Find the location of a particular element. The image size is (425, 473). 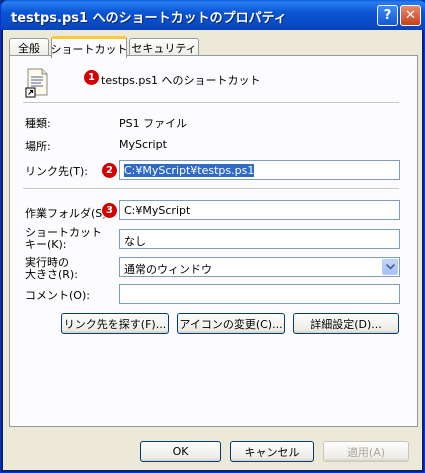

help-button: ? is located at coordinates (387, 15).